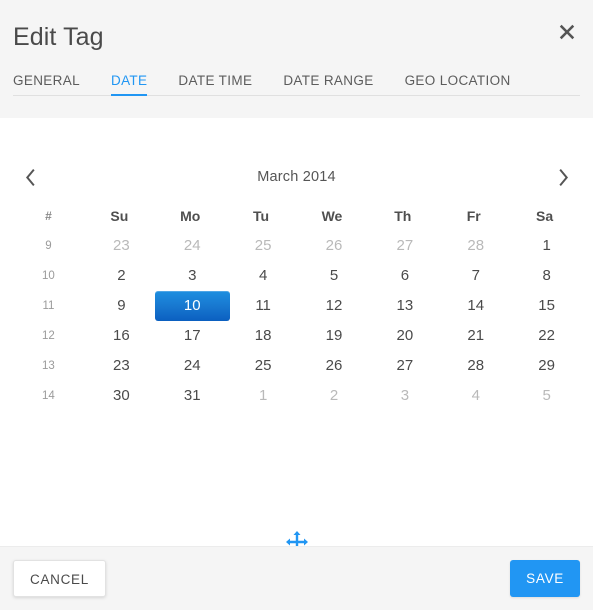 The height and width of the screenshot is (610, 593). I want to click on dialog-footer: CANCEL SAVE, so click(296, 578).